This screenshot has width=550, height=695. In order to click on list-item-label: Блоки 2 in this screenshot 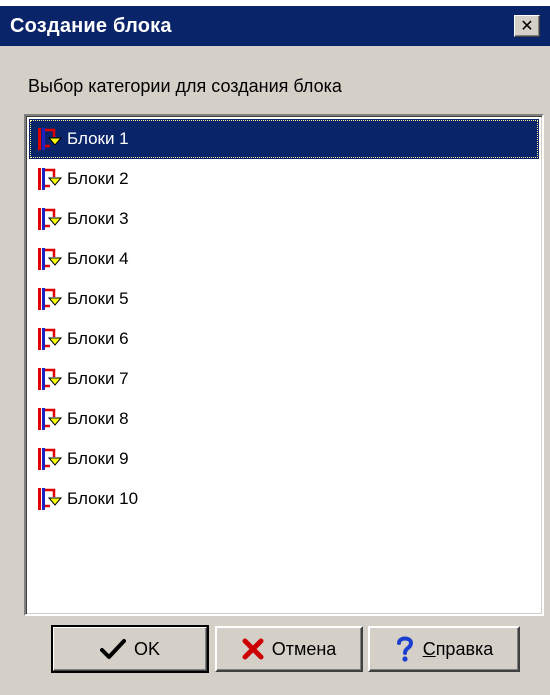, I will do `click(98, 178)`.